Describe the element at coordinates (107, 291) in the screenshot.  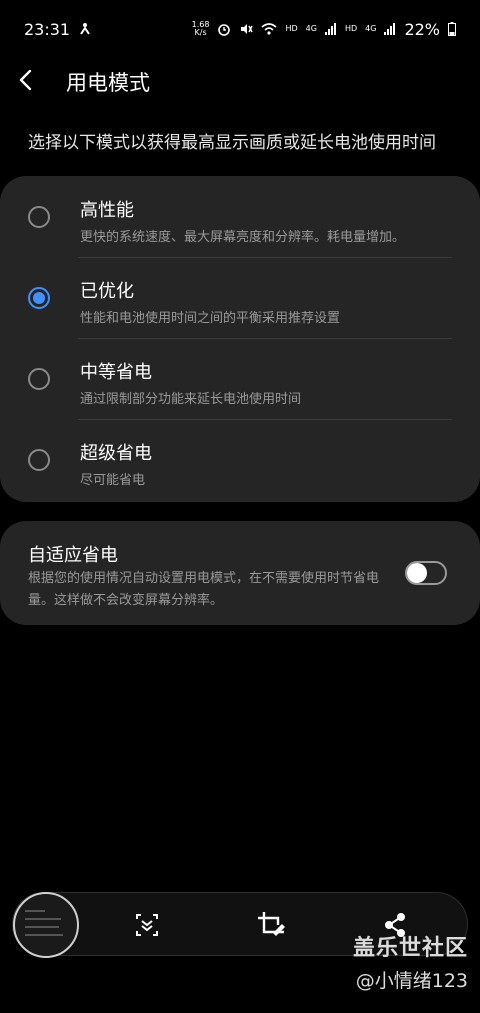
I see `mode-title: 已优化` at that location.